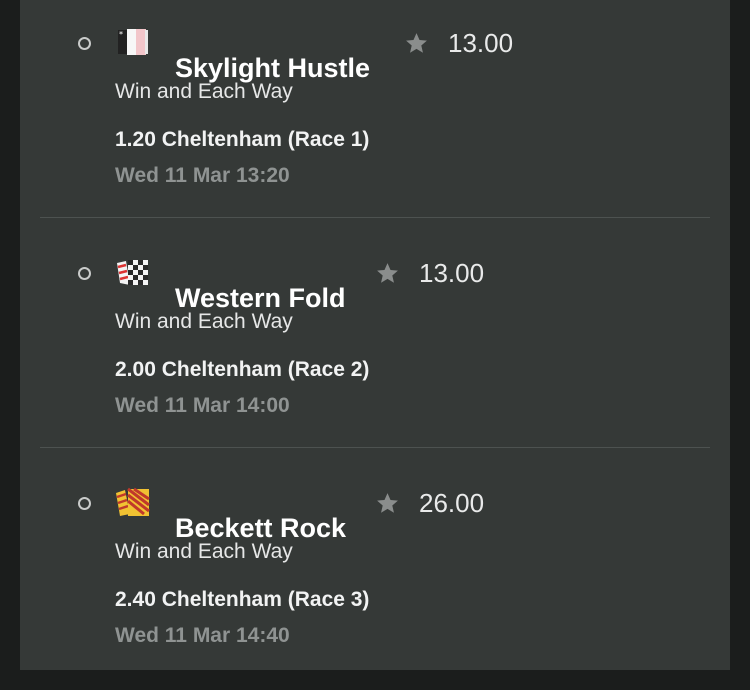 This screenshot has height=690, width=750. What do you see at coordinates (133, 501) in the screenshot?
I see `silk-striped-icon` at bounding box center [133, 501].